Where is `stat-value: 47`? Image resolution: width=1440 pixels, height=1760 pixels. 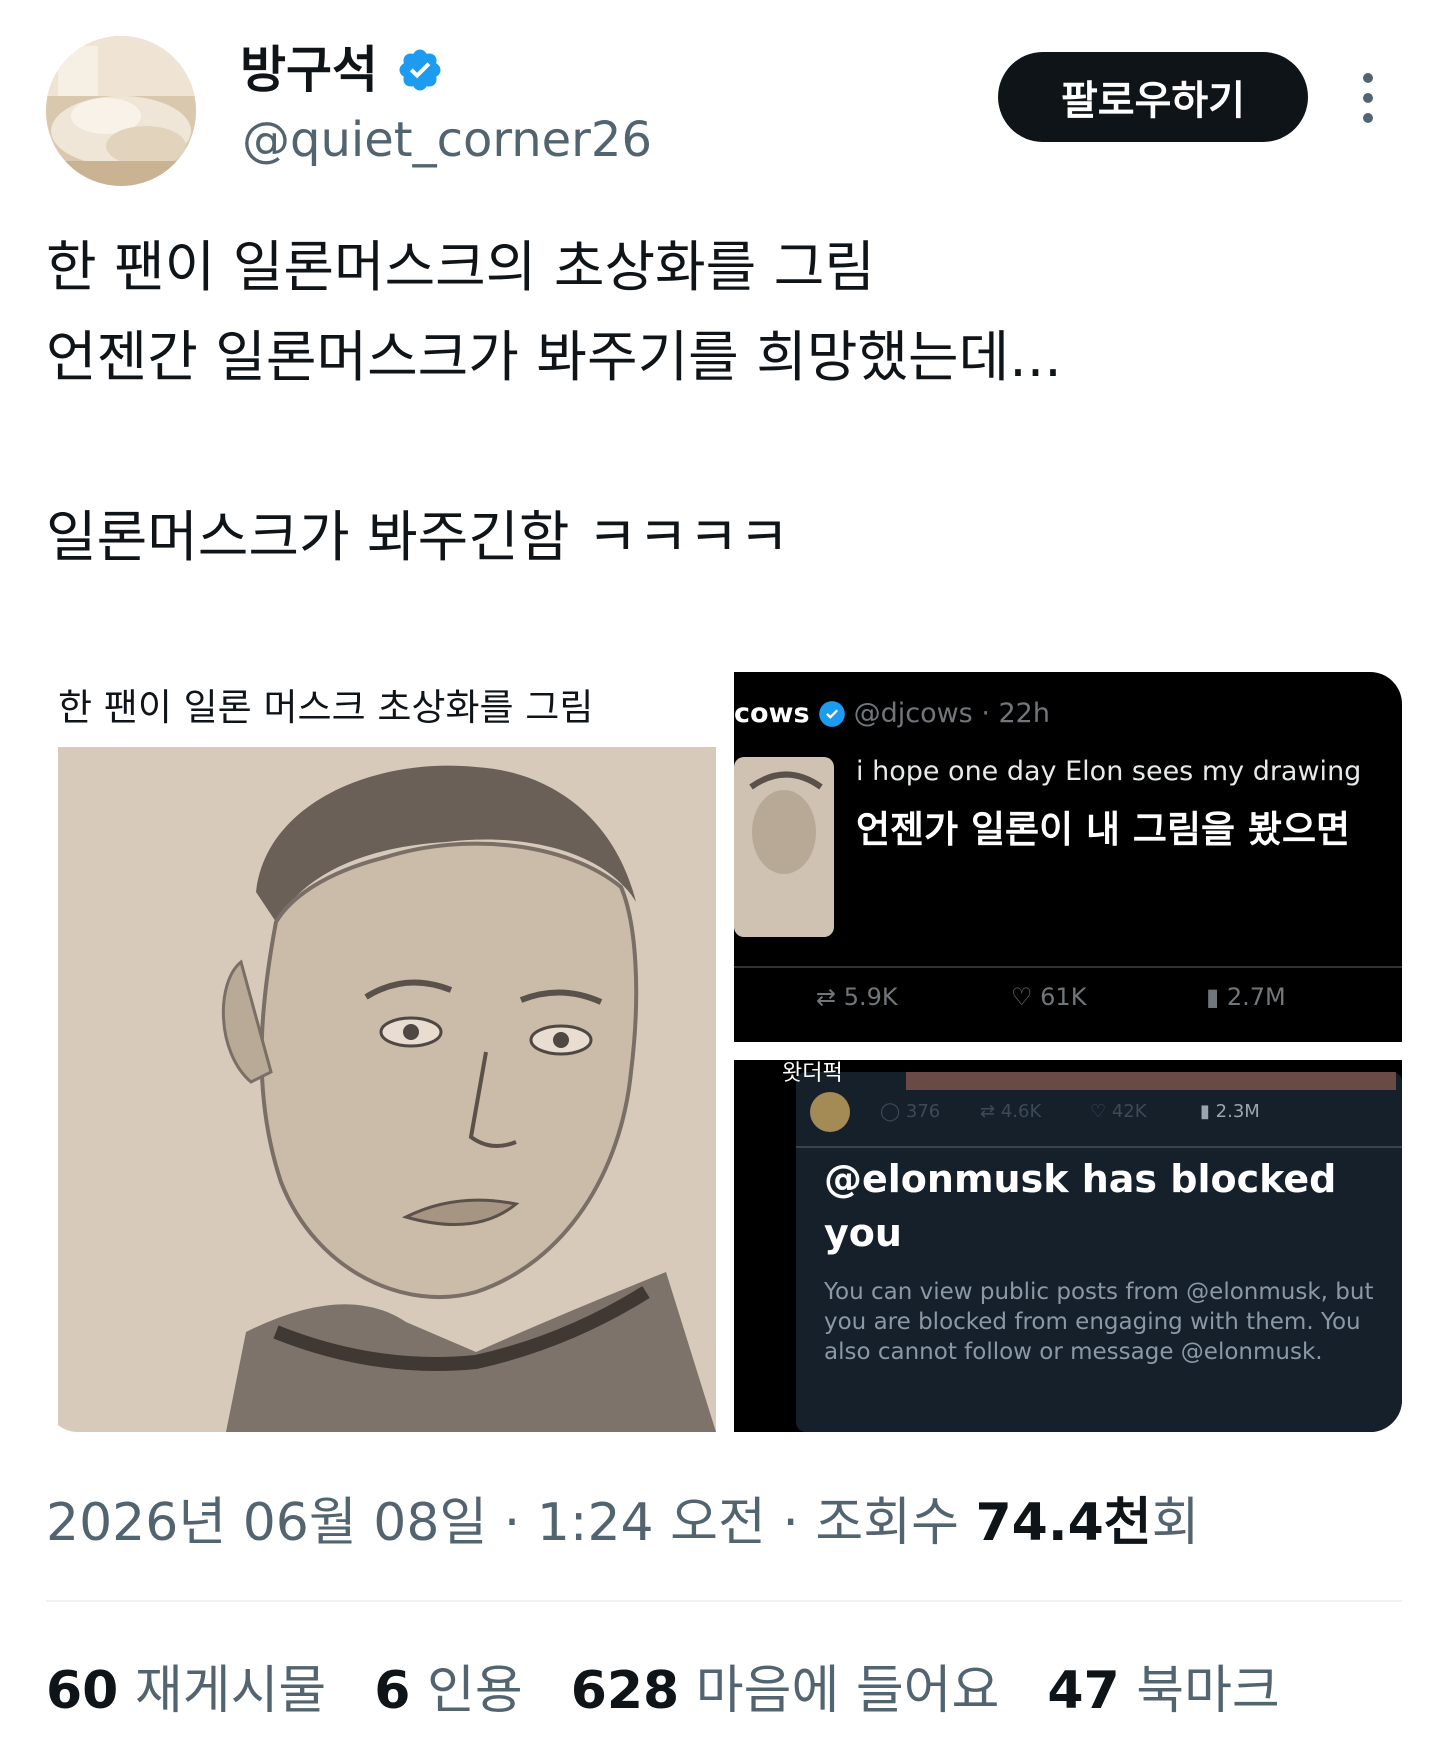 stat-value: 47 is located at coordinates (1083, 1691).